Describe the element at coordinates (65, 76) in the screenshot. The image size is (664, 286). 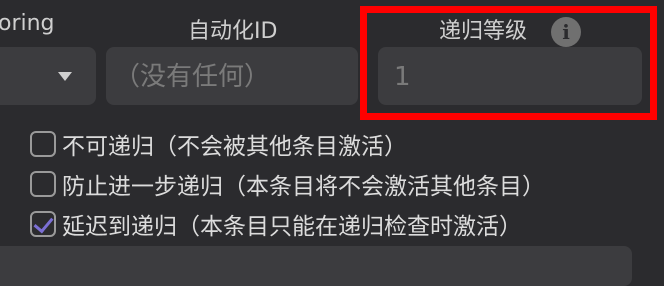
I see `chevron-down-icon` at that location.